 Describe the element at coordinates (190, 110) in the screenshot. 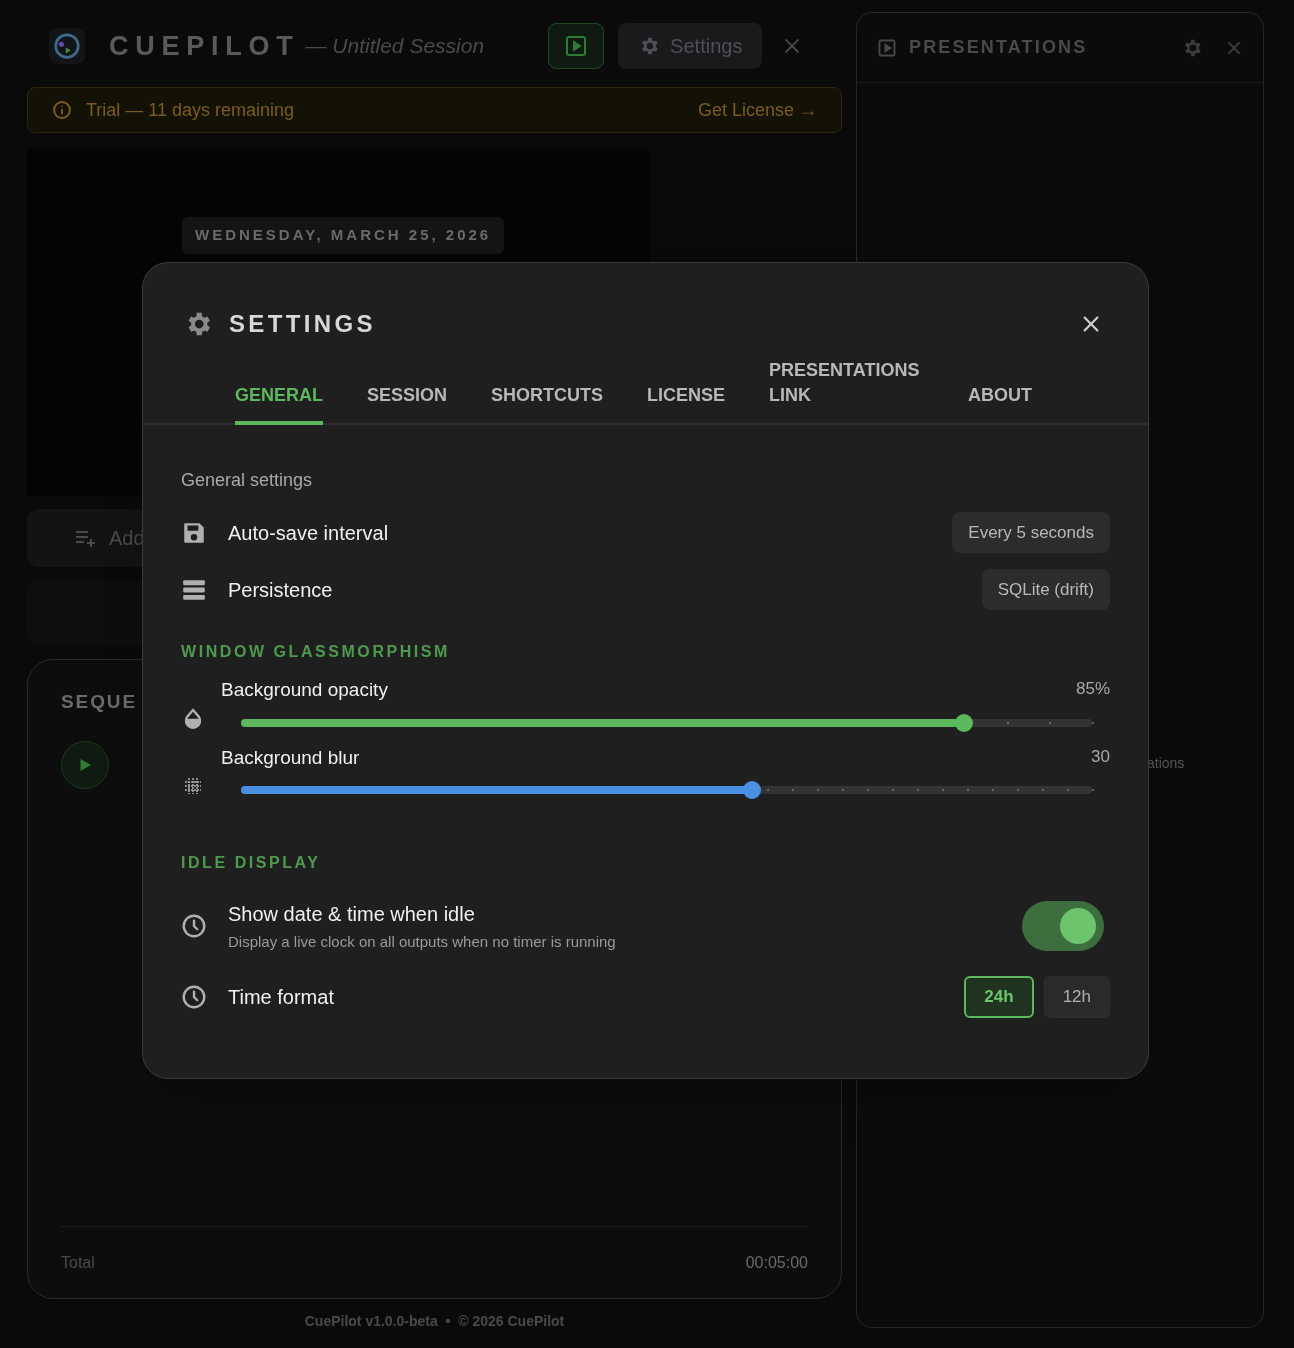

I see `trial-text: Trial — 11 days remaining` at that location.